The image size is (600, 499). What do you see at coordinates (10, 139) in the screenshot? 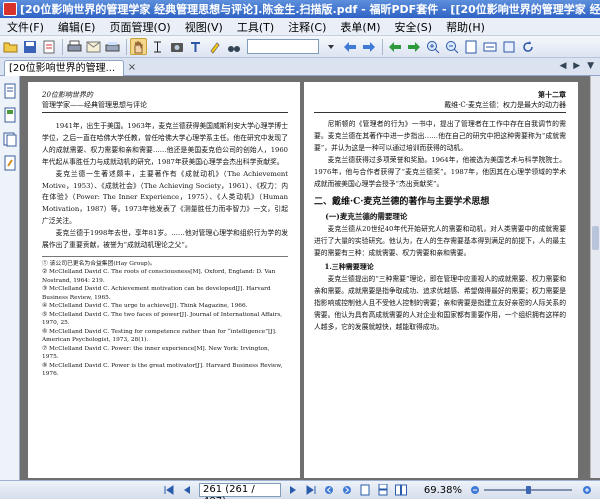
I see `layers-panel-button` at bounding box center [10, 139].